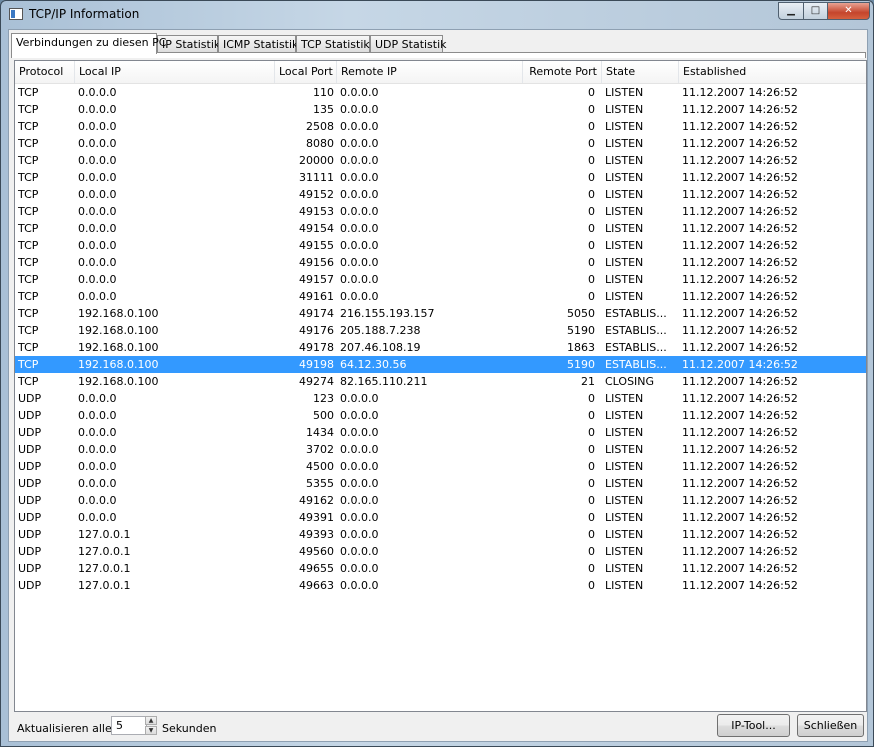 The width and height of the screenshot is (874, 747). What do you see at coordinates (333, 44) in the screenshot?
I see `tab-tcp-statistik: TCP Statistik` at bounding box center [333, 44].